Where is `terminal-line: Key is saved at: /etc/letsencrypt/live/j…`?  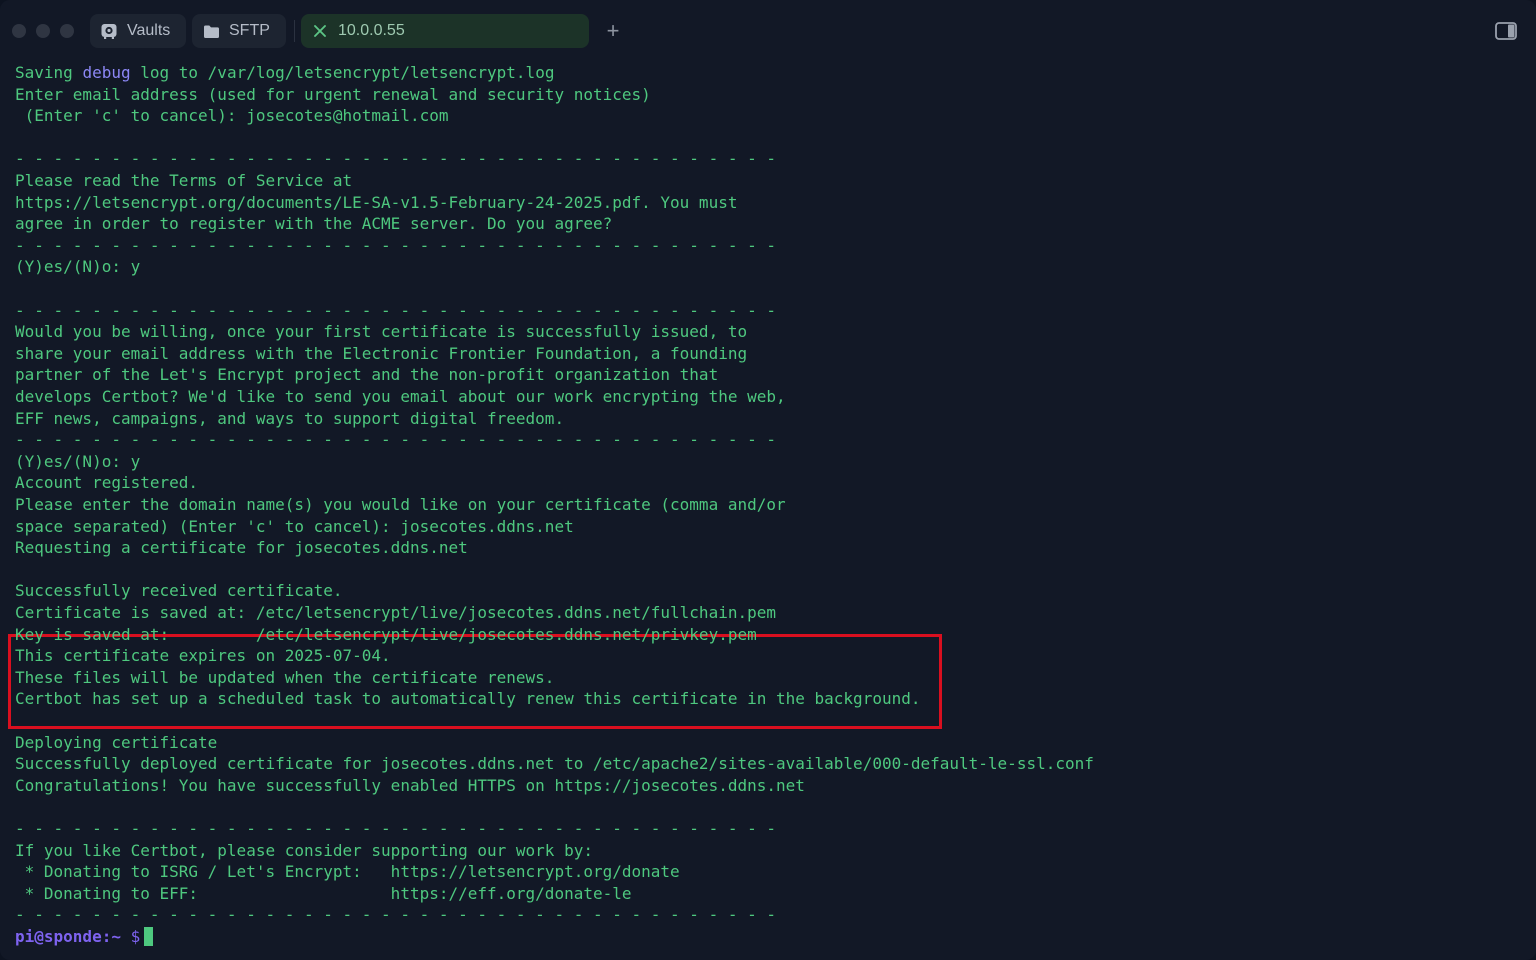 terminal-line: Key is saved at: /etc/letsencrypt/live/j… is located at coordinates (386, 634).